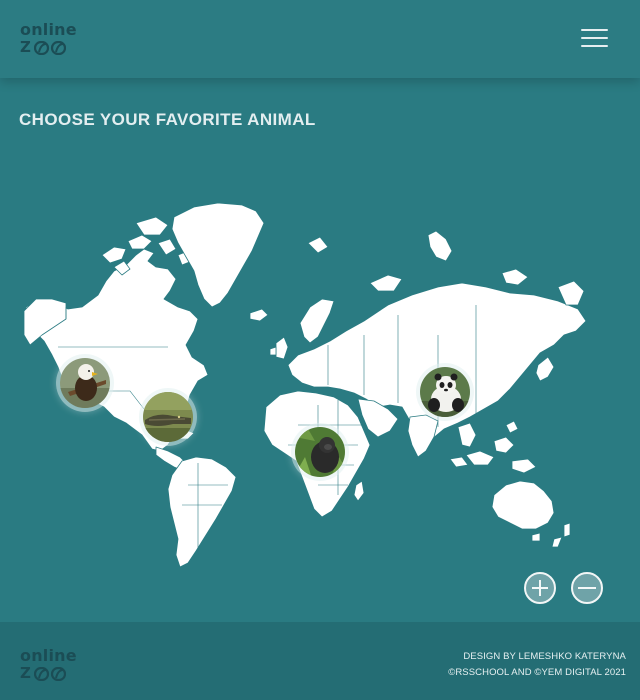  Describe the element at coordinates (587, 588) in the screenshot. I see `zoom-out-button` at that location.